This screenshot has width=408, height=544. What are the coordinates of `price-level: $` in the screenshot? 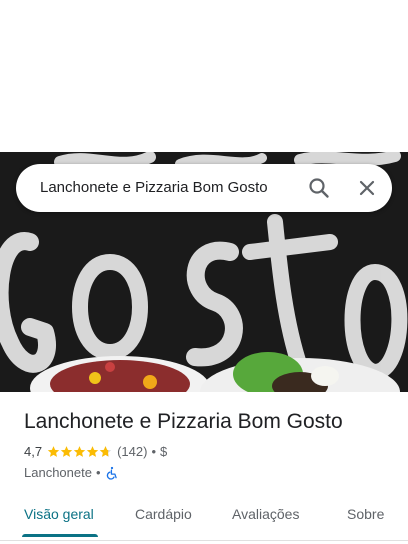 It's located at (164, 451).